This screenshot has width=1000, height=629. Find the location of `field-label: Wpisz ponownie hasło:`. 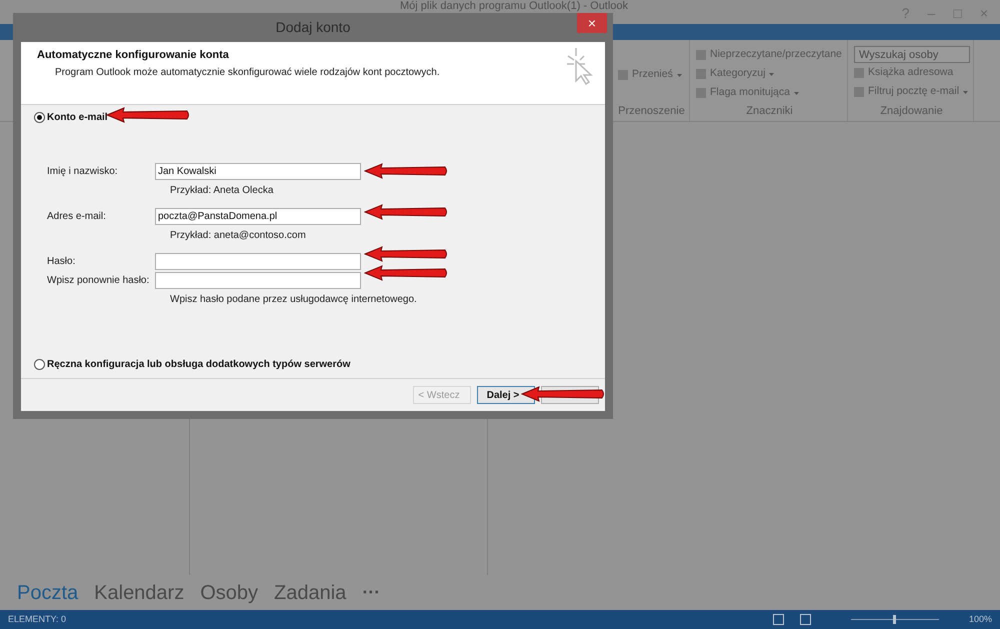

field-label: Wpisz ponownie hasło: is located at coordinates (98, 281).